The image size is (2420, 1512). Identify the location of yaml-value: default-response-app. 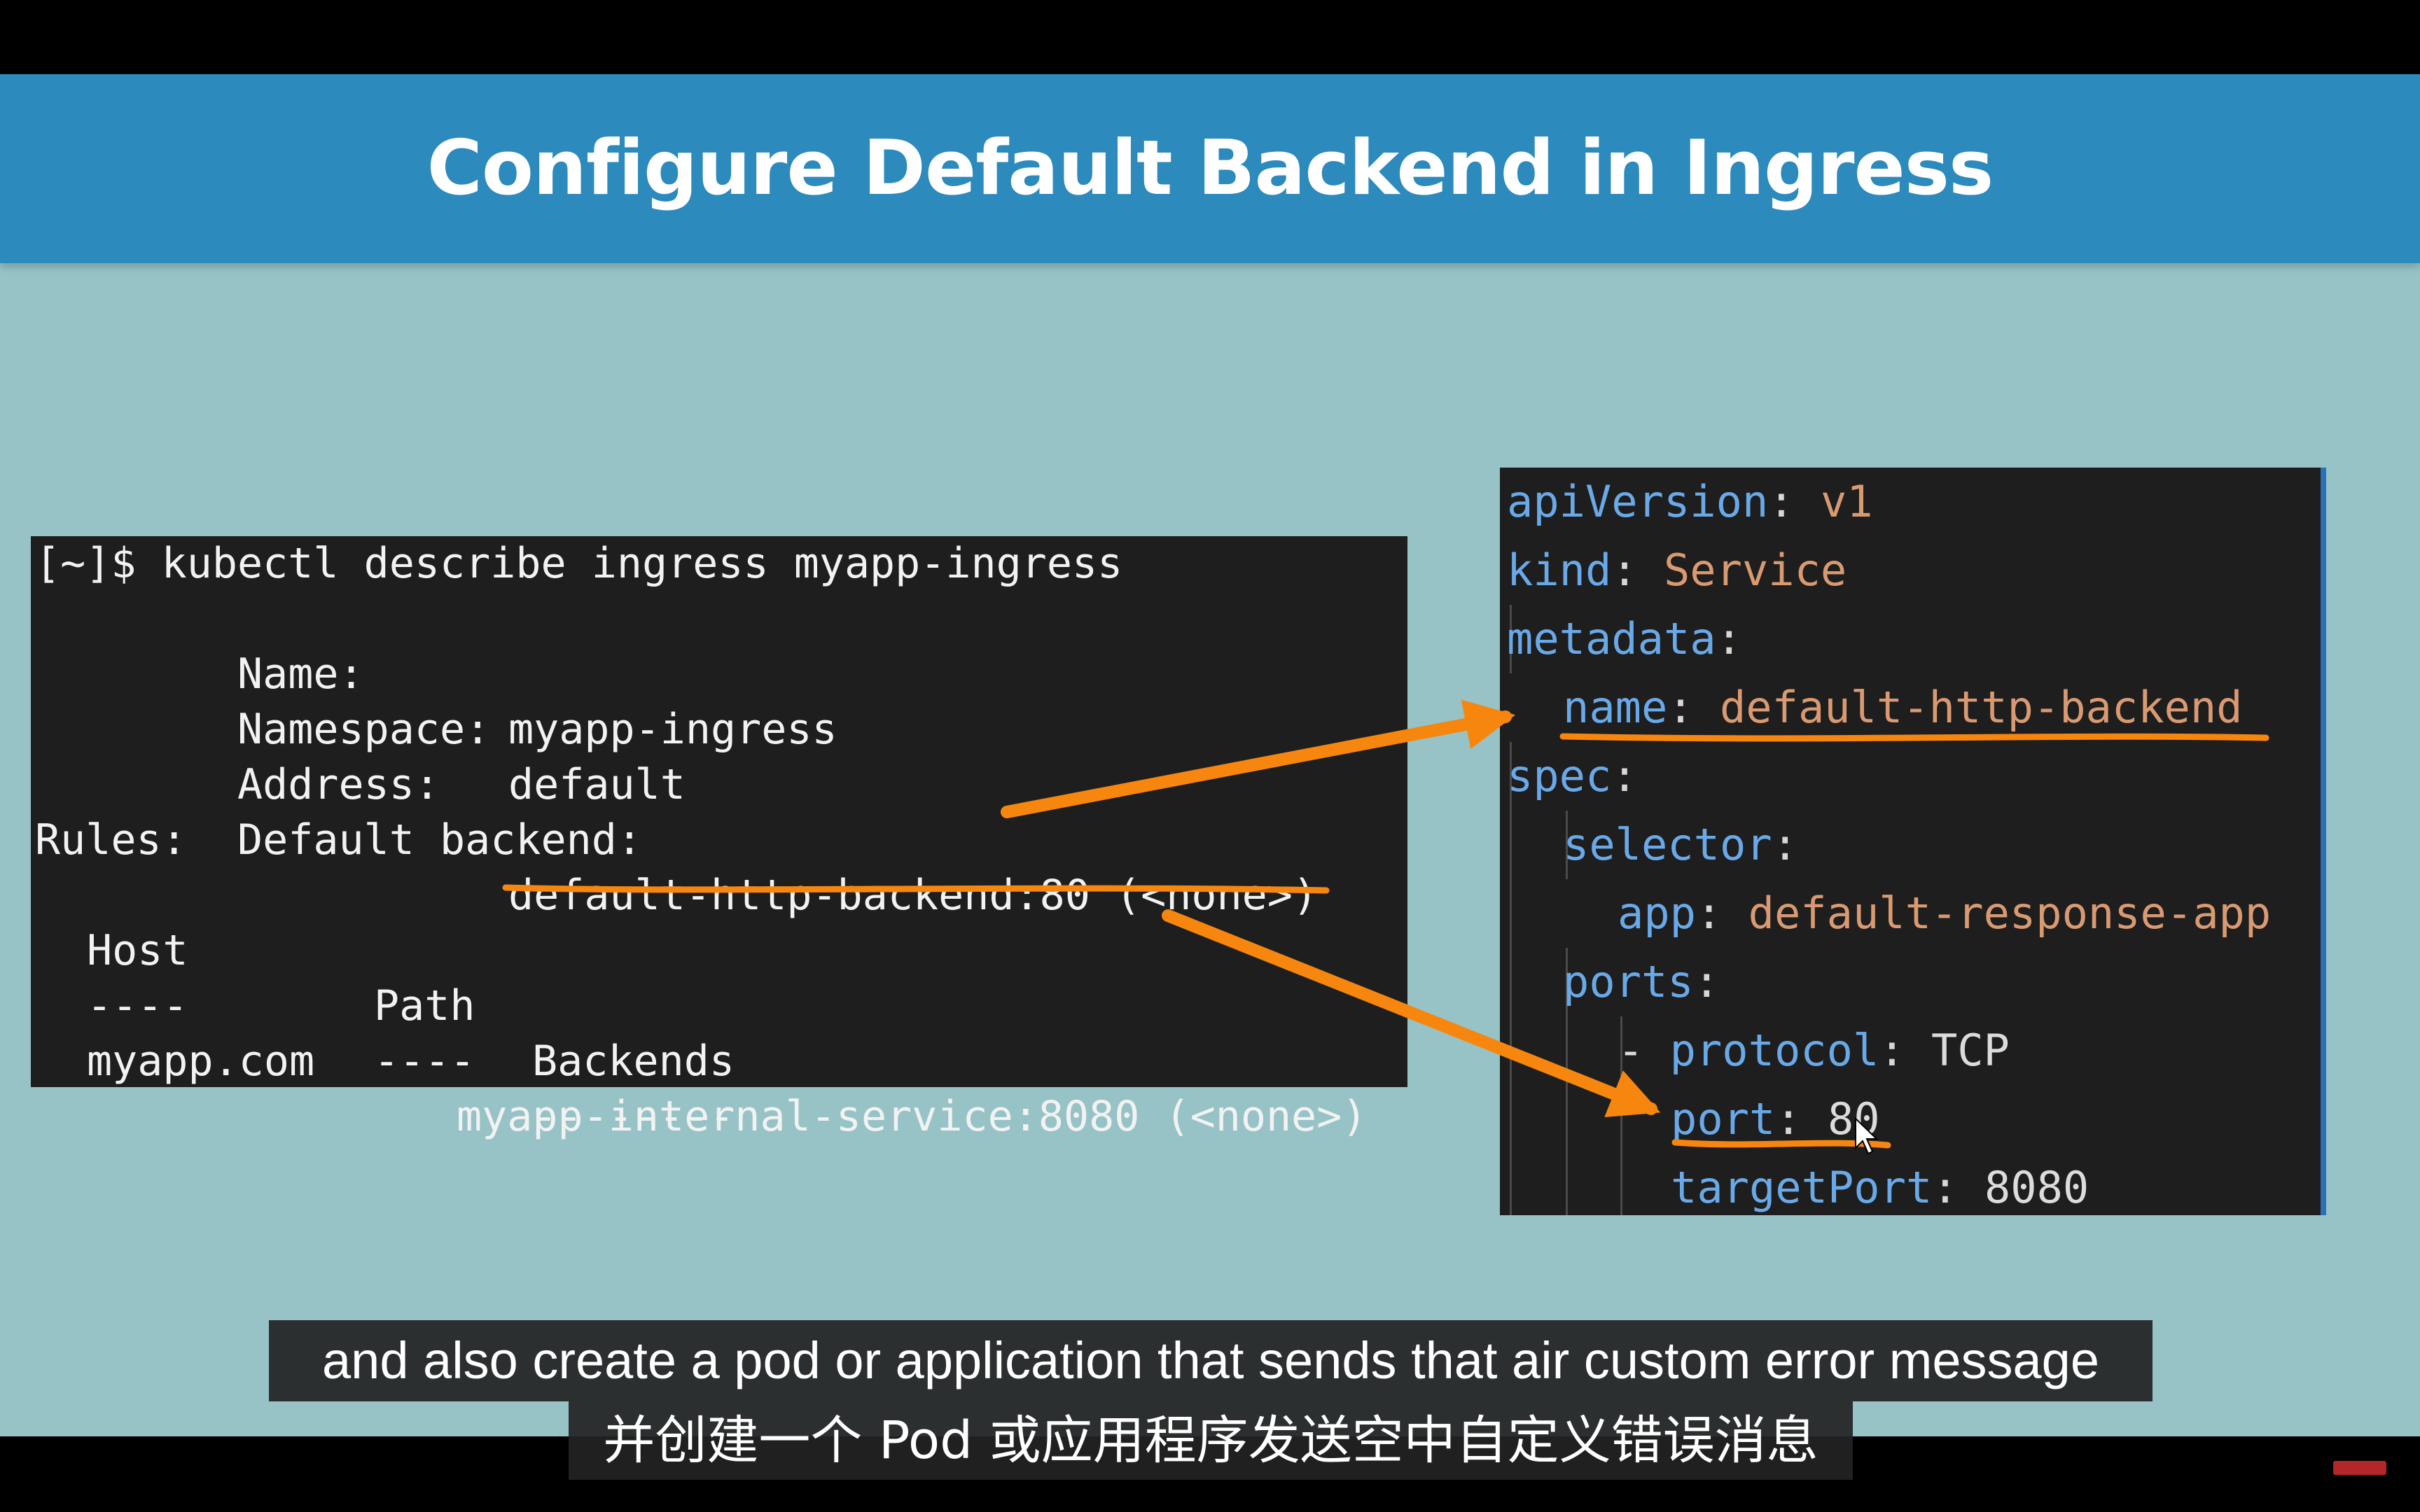
(2010, 913).